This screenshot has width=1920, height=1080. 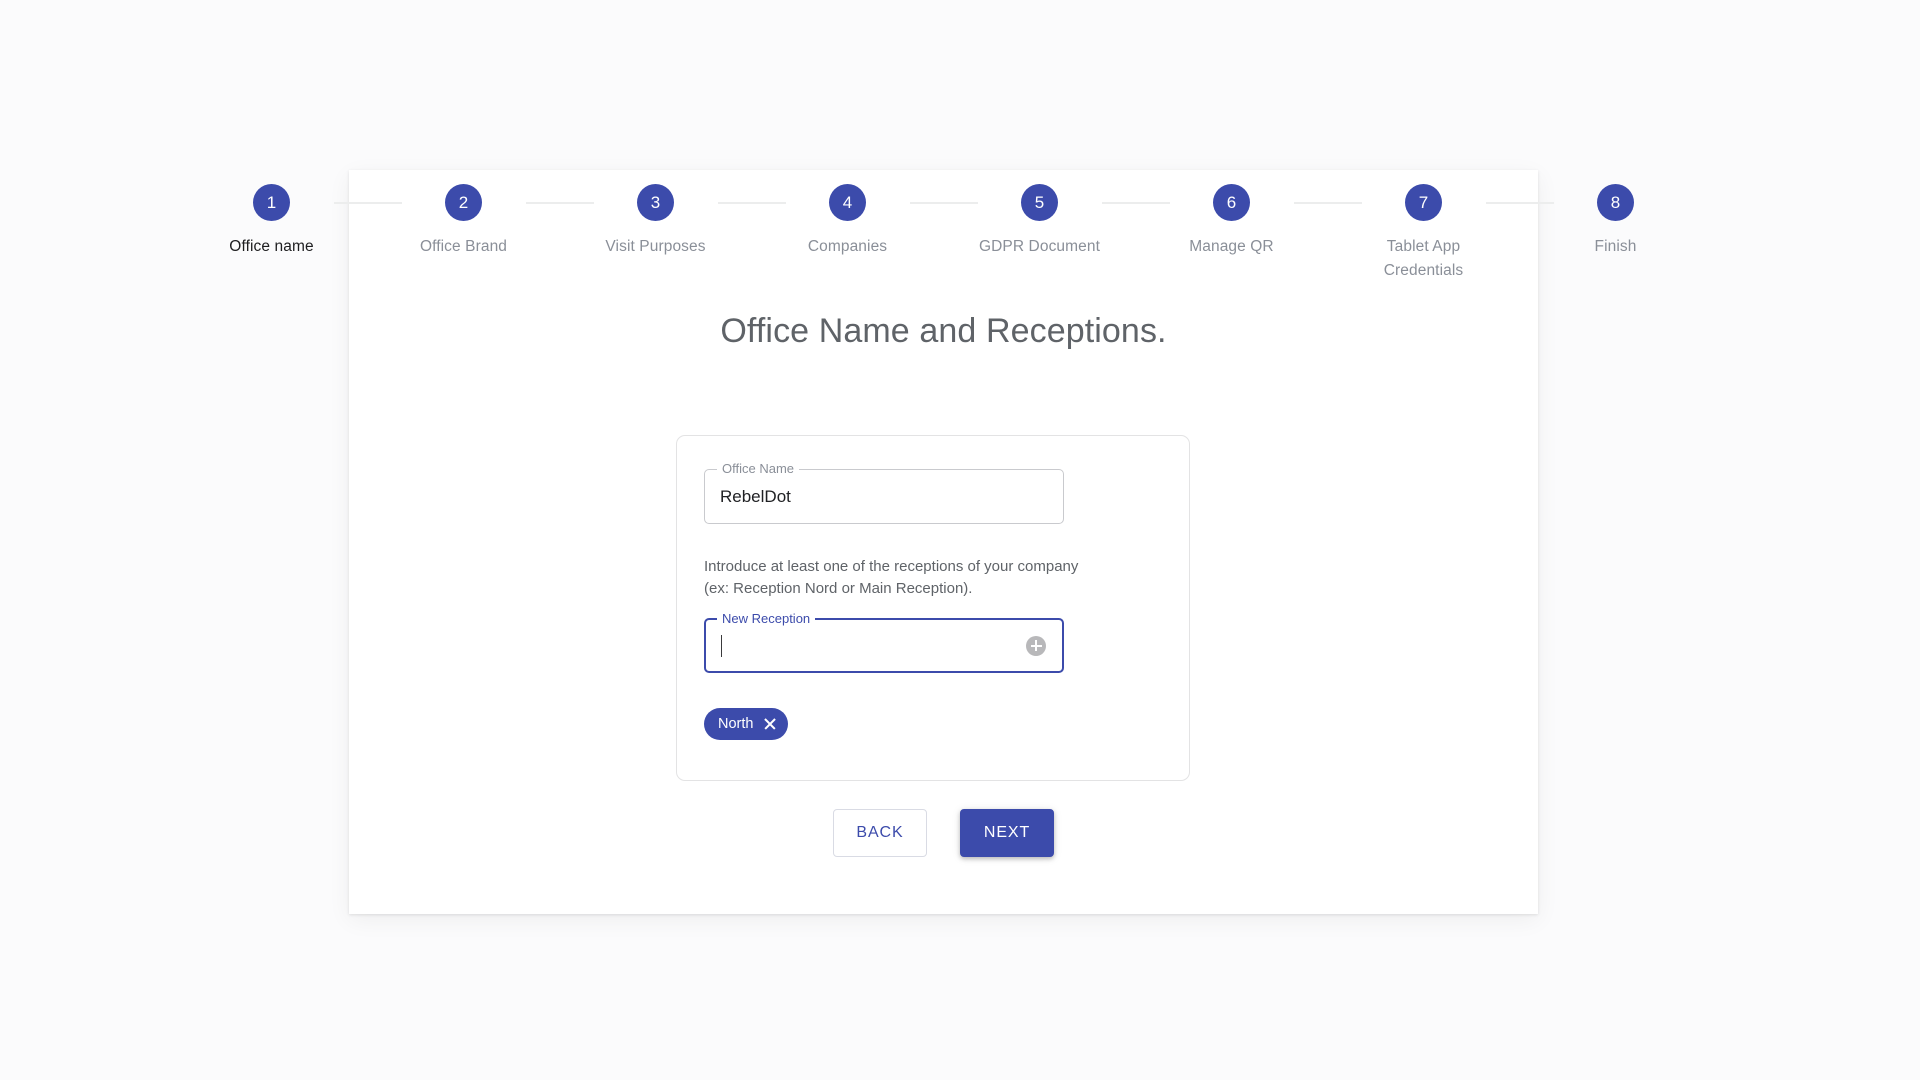 What do you see at coordinates (736, 724) in the screenshot?
I see `reception-chip-label: North` at bounding box center [736, 724].